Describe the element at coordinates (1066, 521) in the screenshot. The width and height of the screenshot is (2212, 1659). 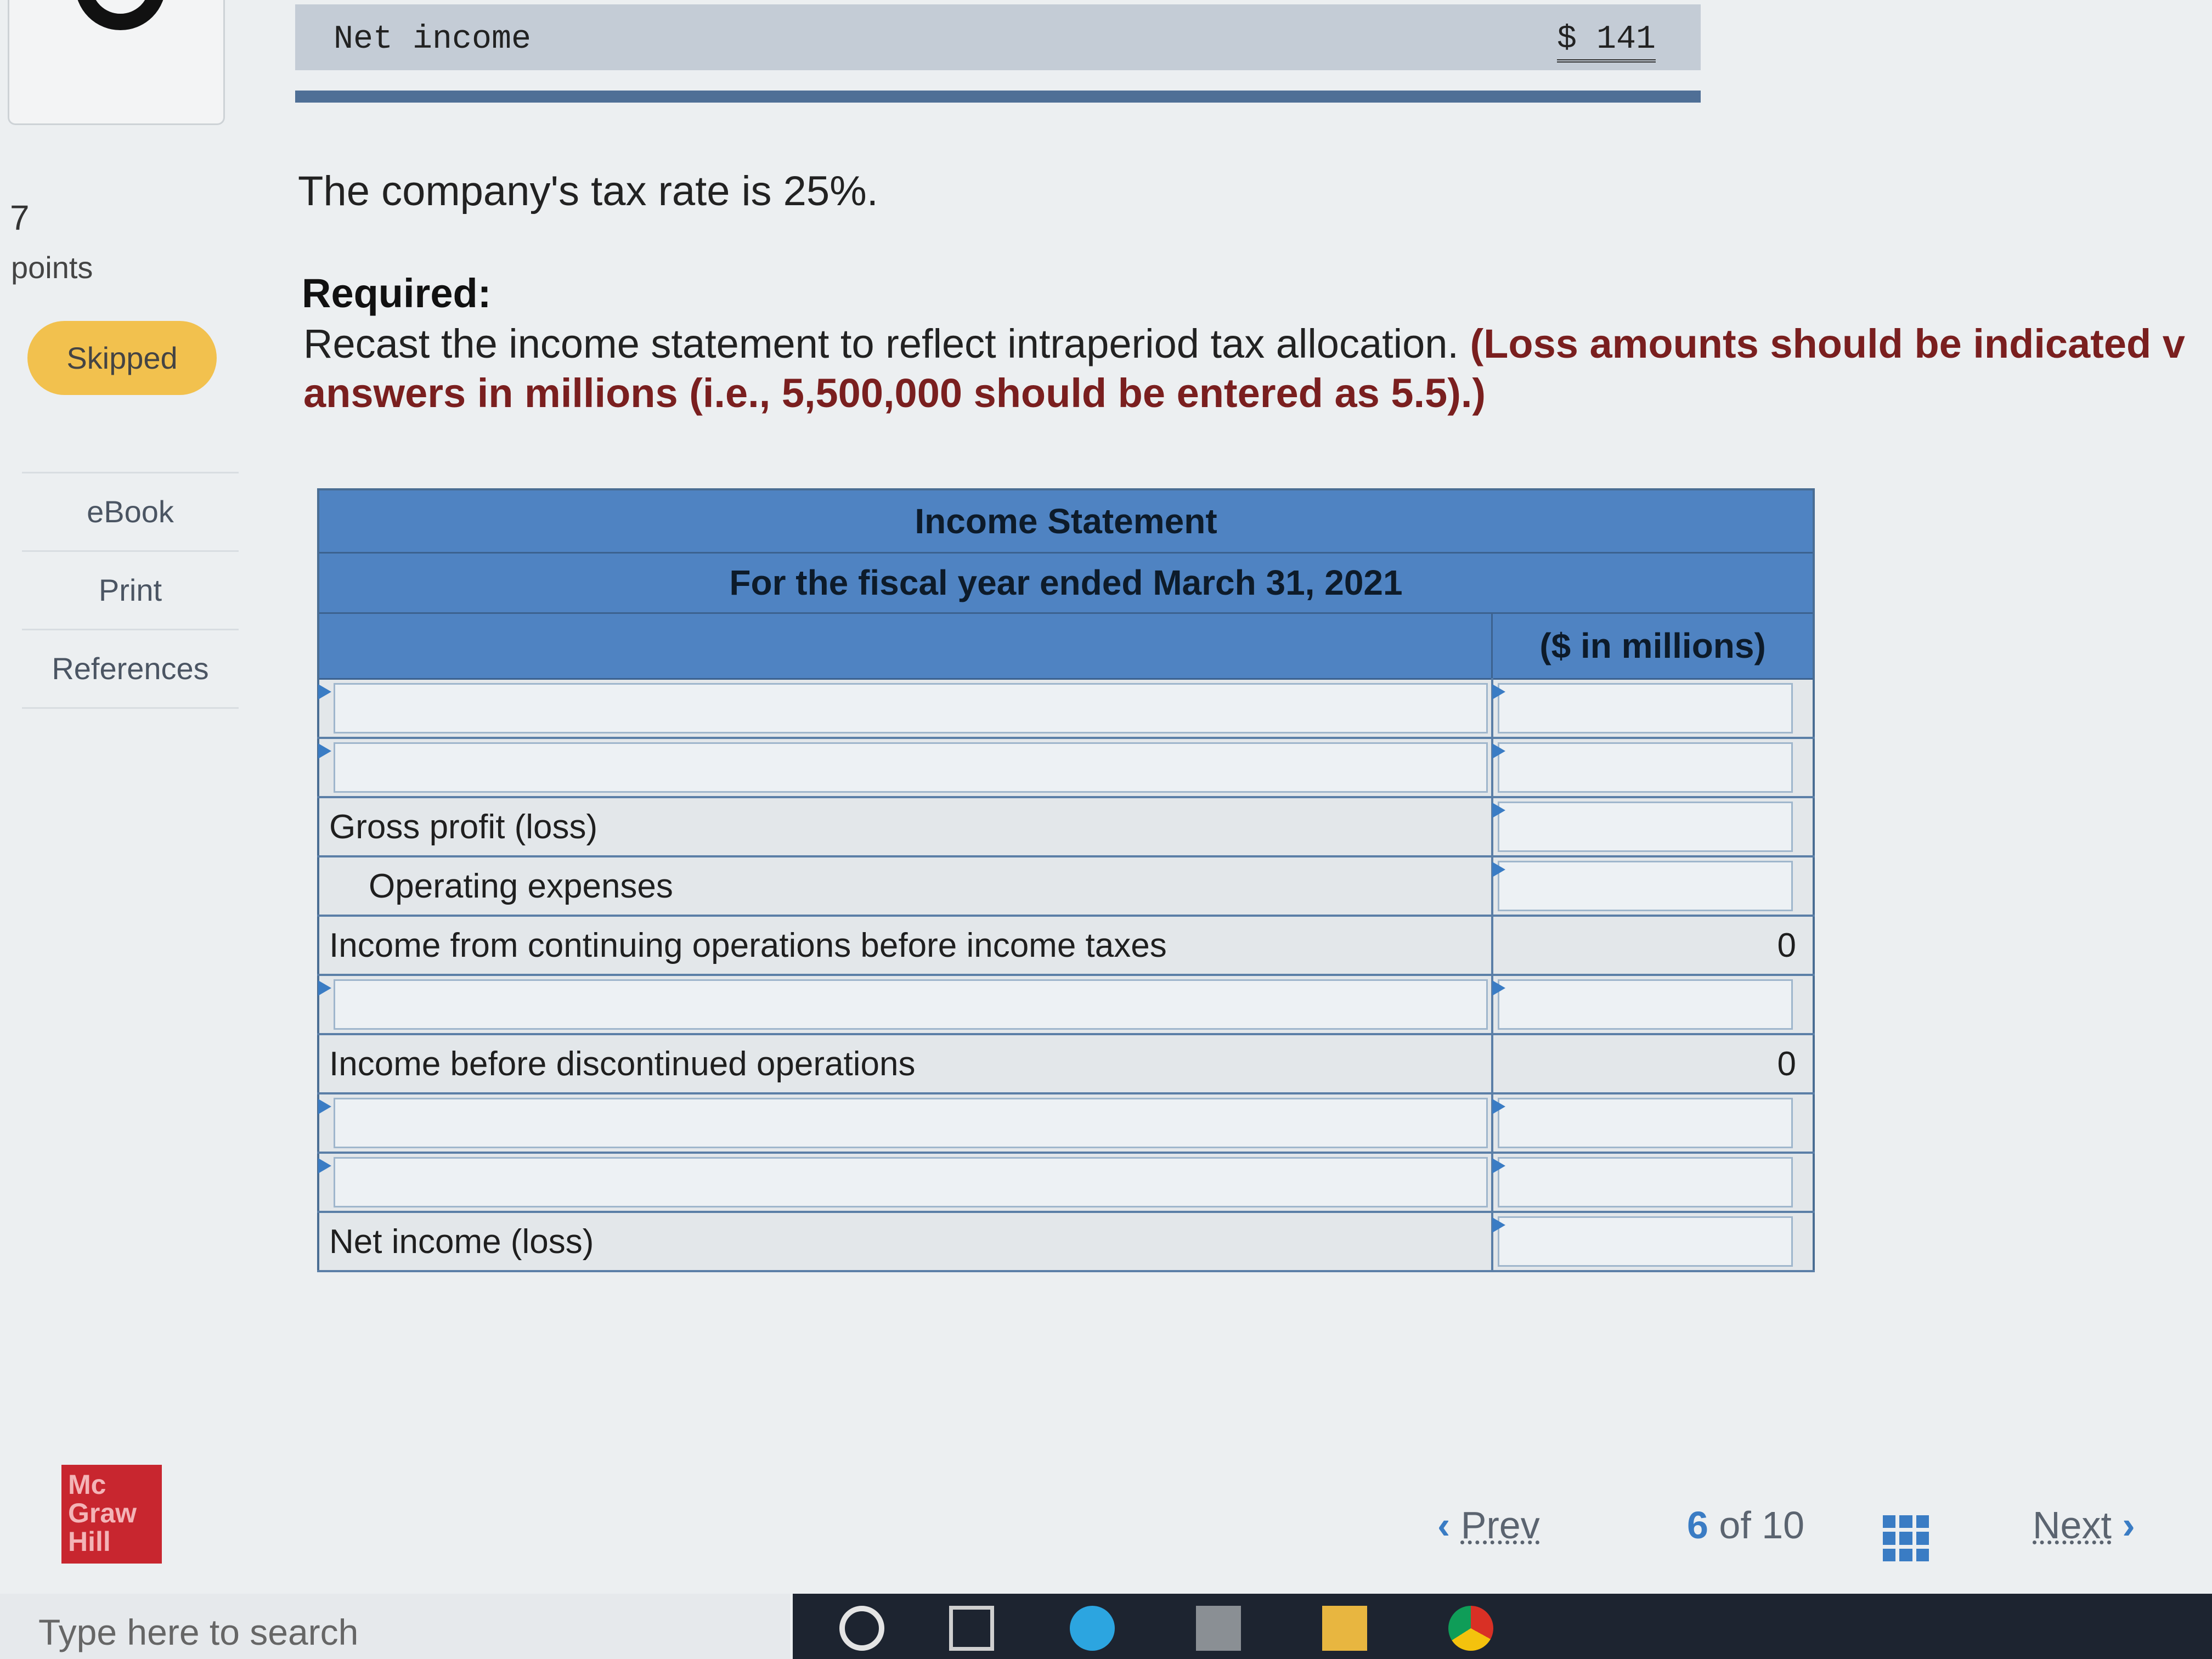
I see `statement-title: Income Statement` at that location.